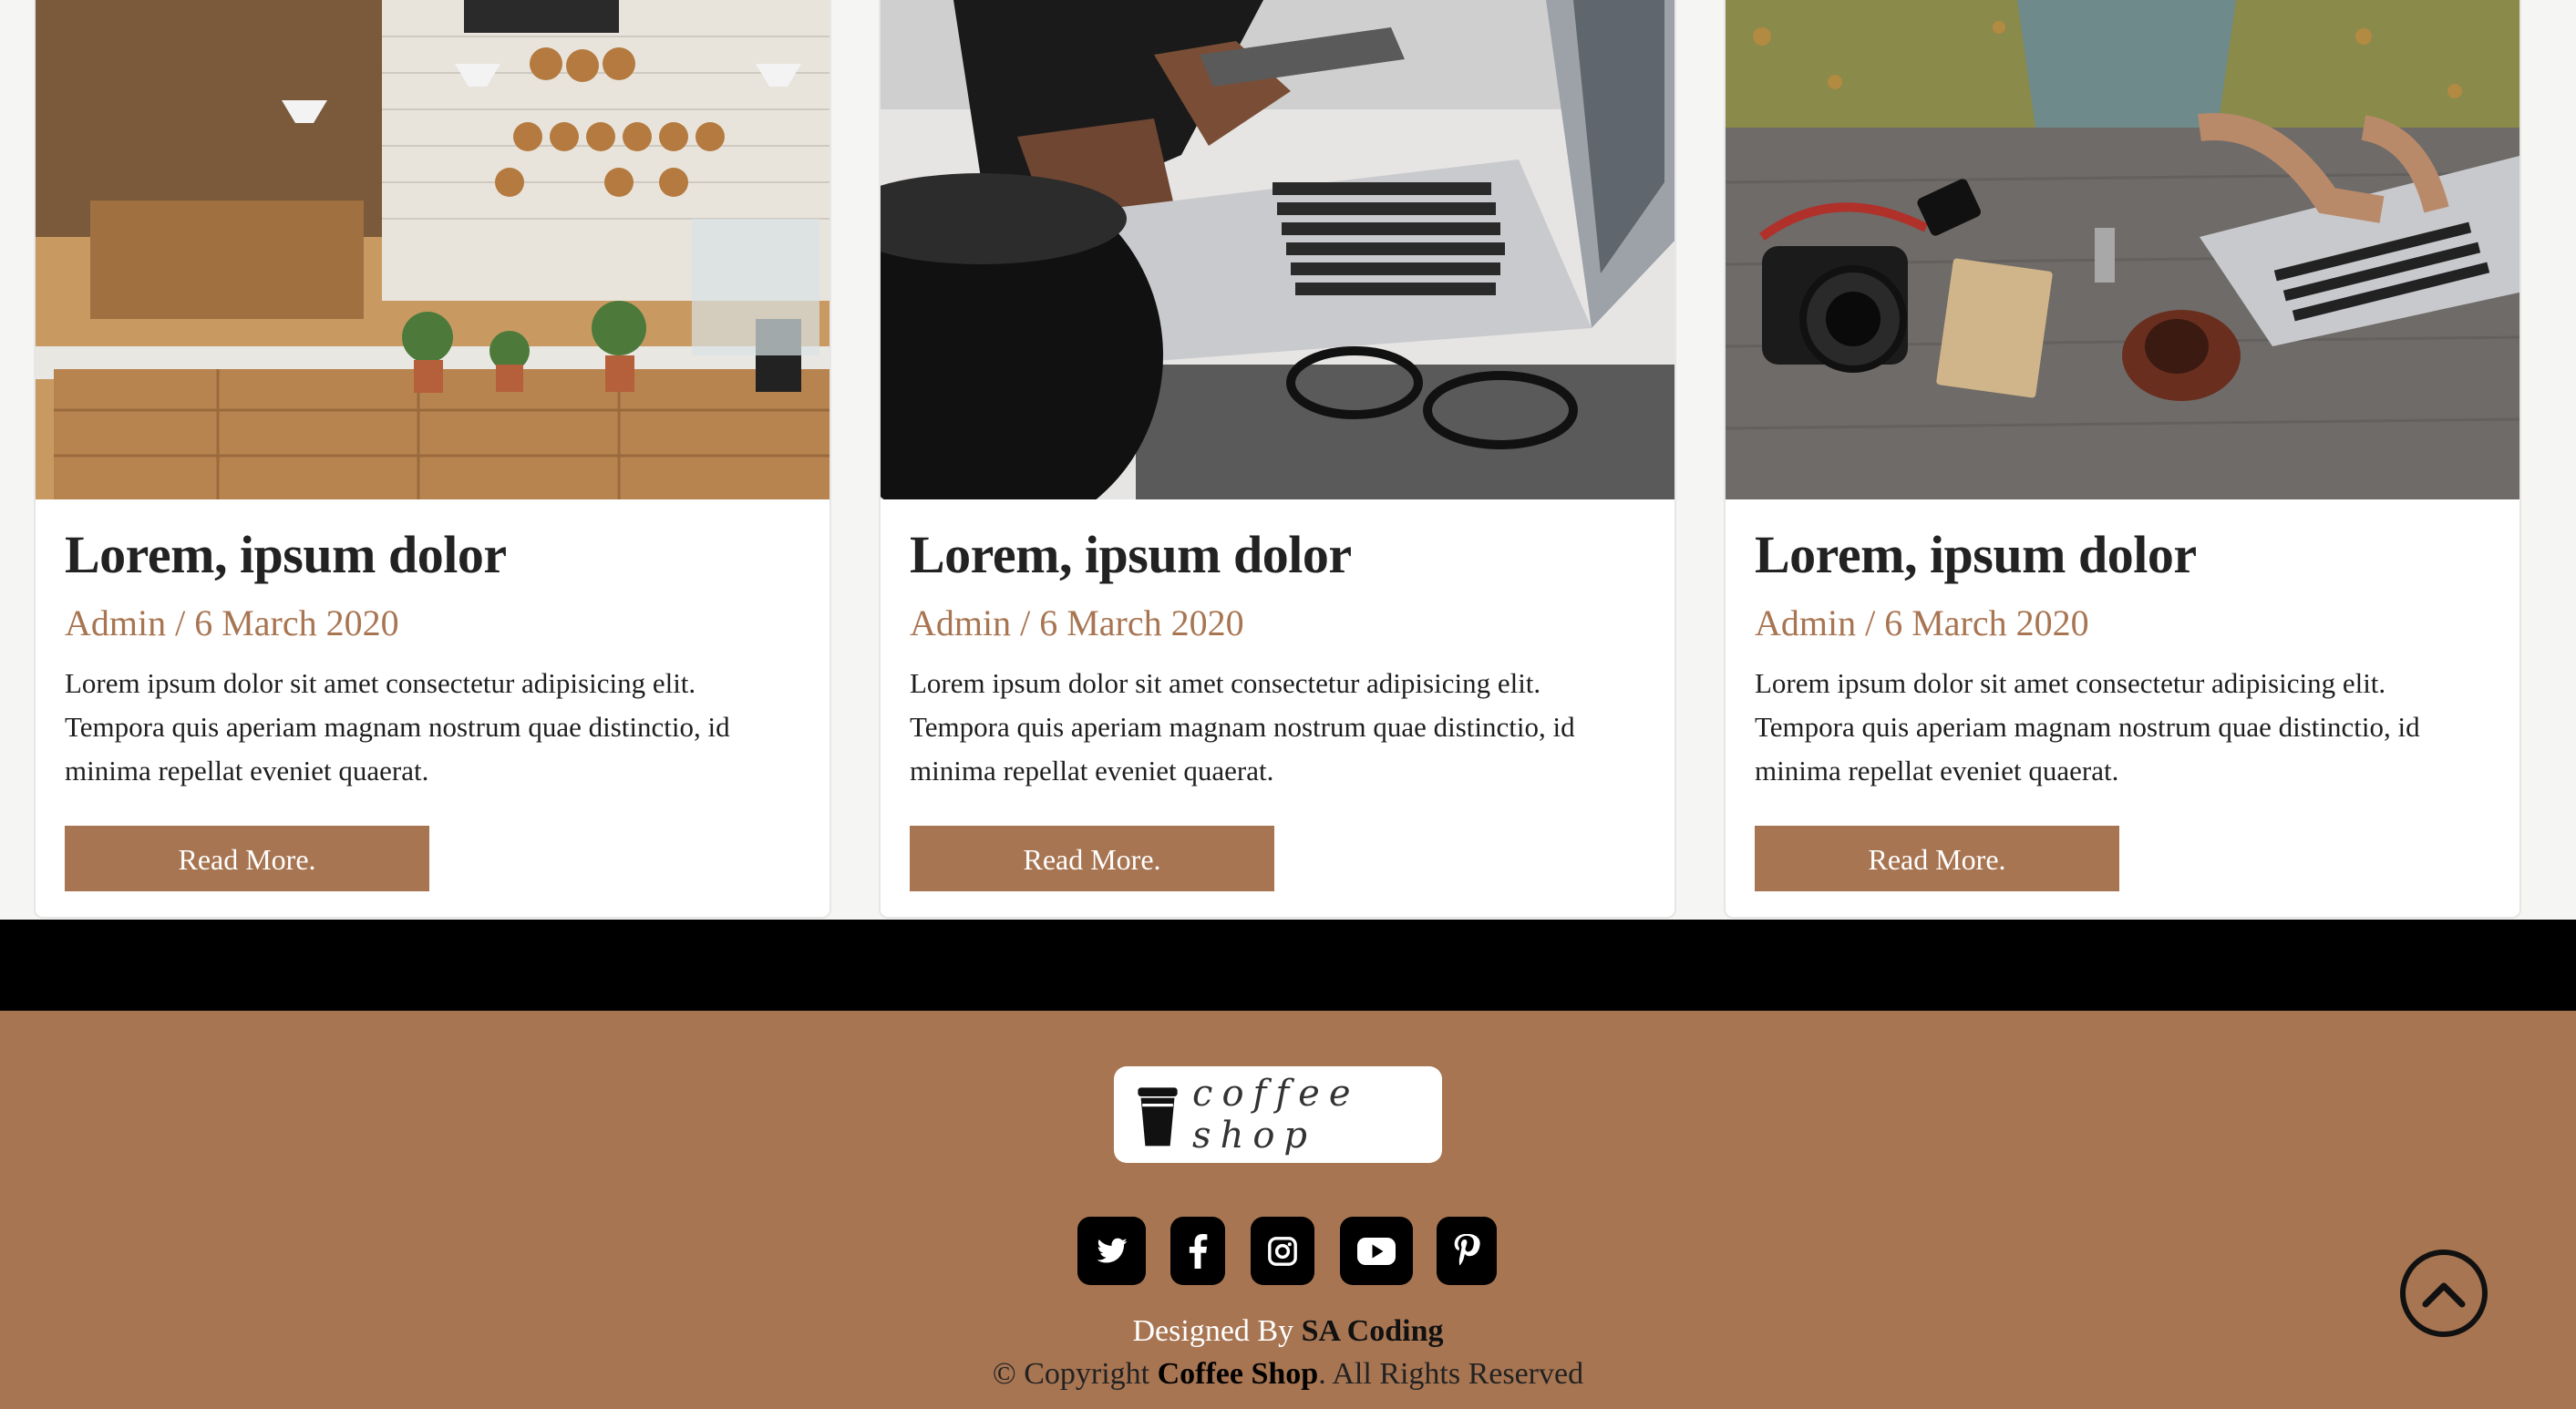 The width and height of the screenshot is (2576, 1409). I want to click on copyright-prefix: © Copyright, so click(1075, 1374).